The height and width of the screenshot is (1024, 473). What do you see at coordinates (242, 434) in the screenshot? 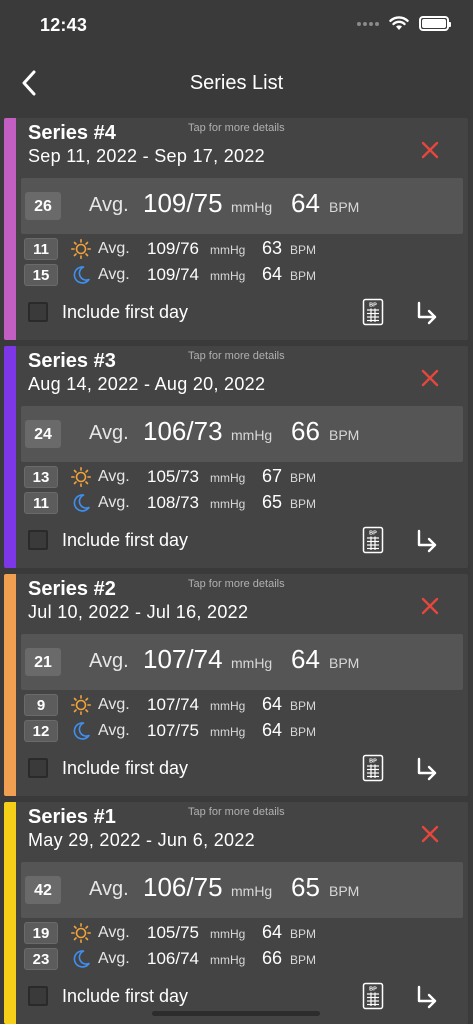
I see `overall-average: 24 Avg. 106/73 mmHg 66 BPM` at bounding box center [242, 434].